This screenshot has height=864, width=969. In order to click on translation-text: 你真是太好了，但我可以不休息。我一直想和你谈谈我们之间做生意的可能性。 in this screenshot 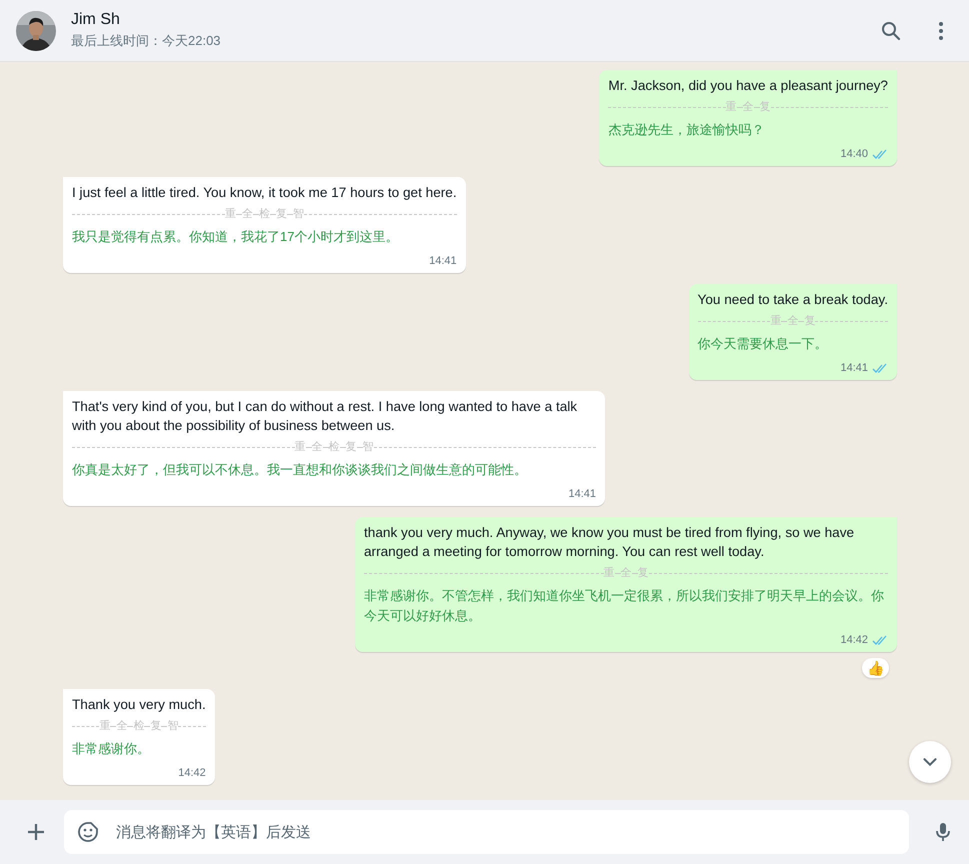, I will do `click(300, 470)`.